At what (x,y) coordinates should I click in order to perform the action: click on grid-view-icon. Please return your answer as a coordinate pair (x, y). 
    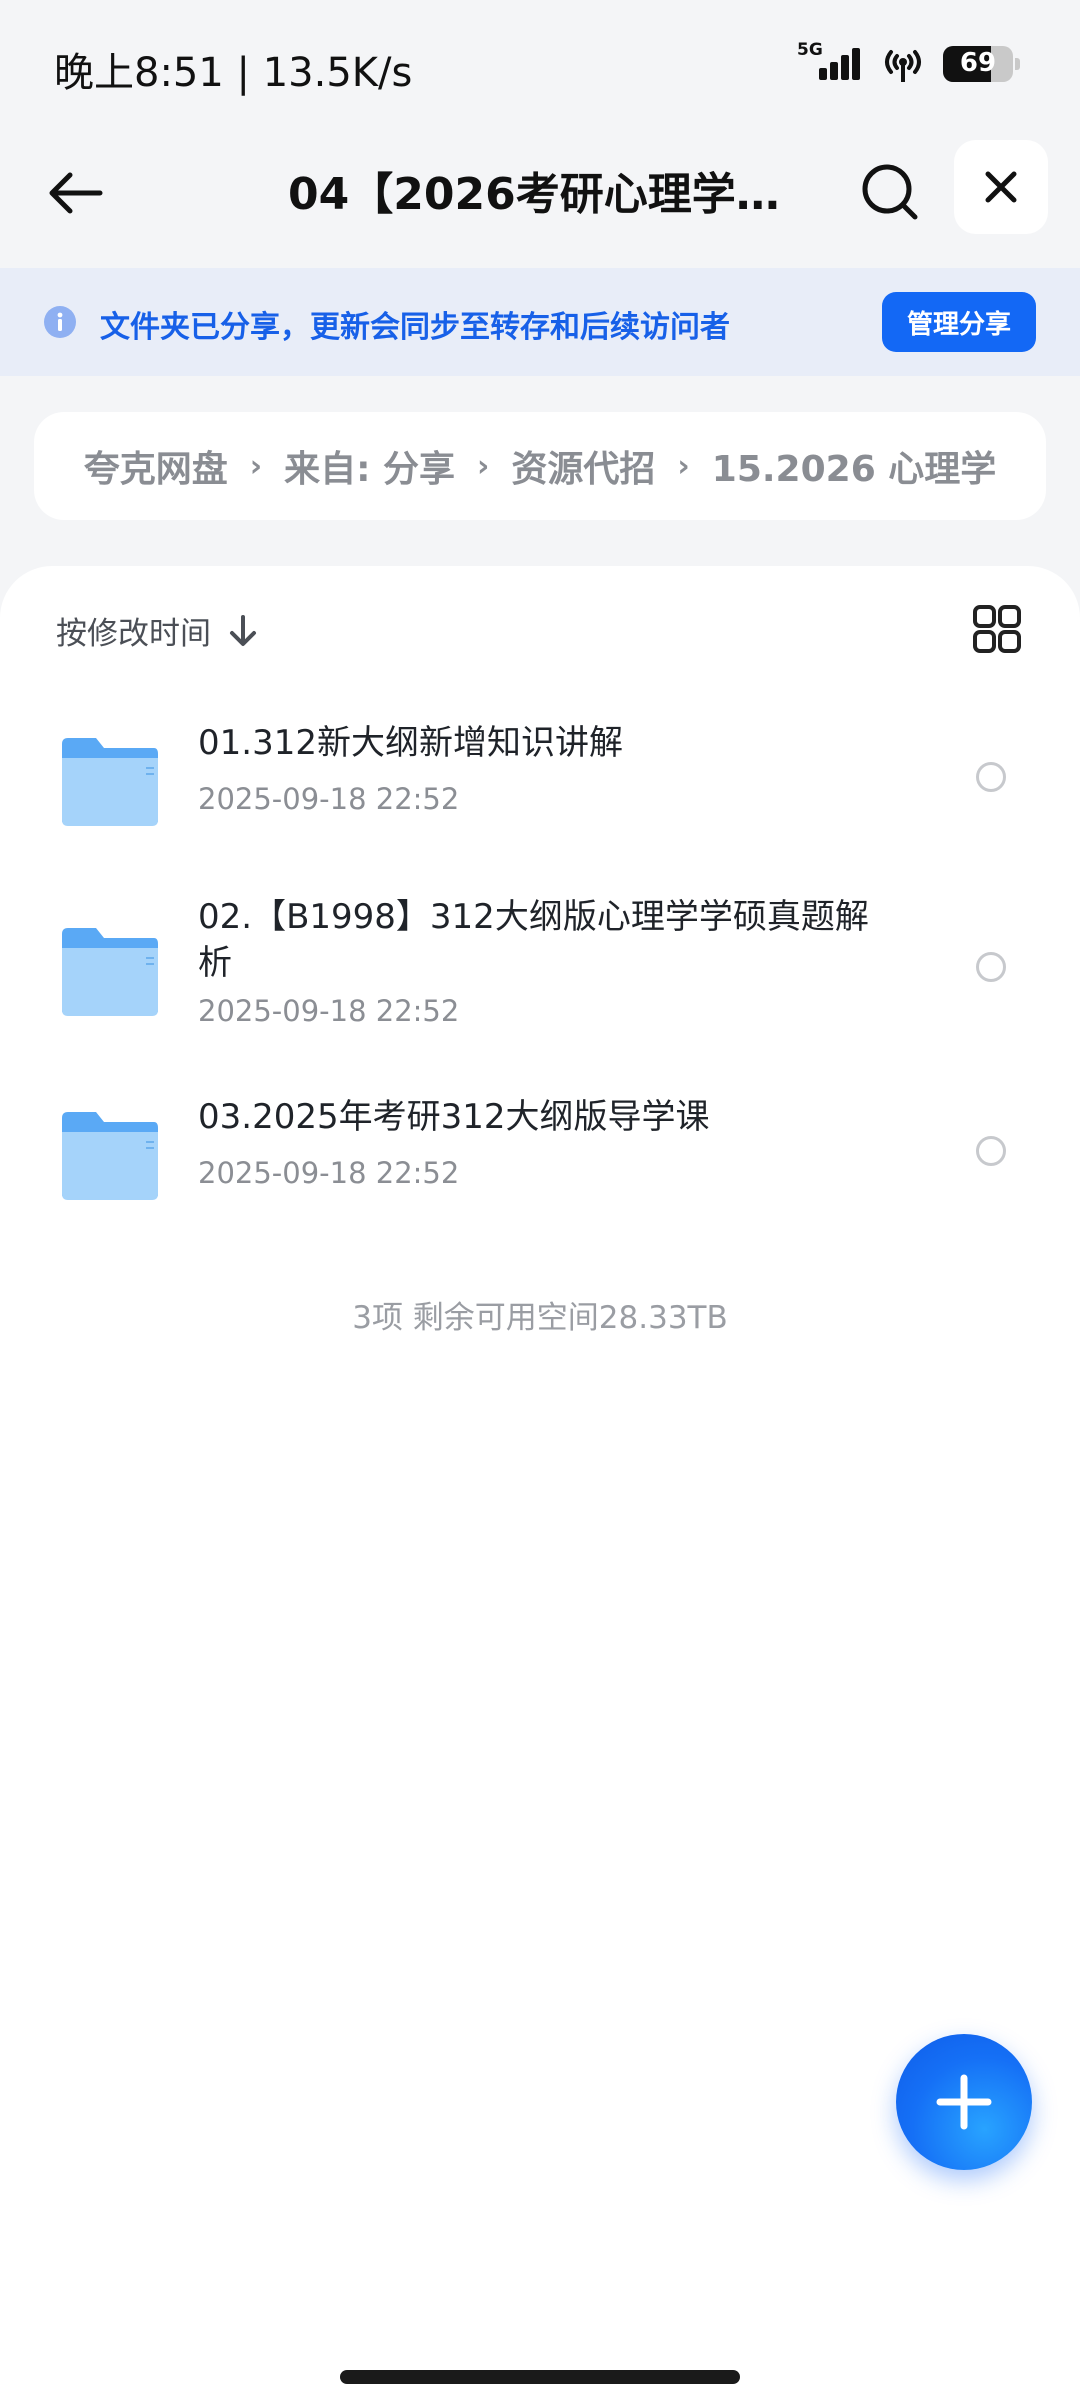
    Looking at the image, I should click on (997, 629).